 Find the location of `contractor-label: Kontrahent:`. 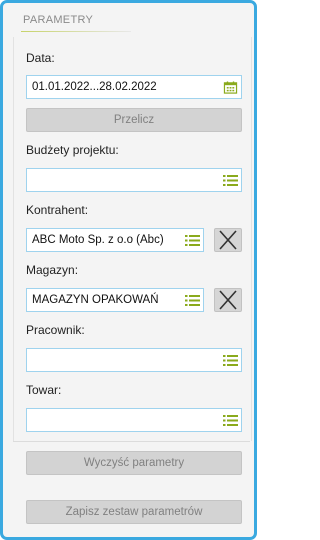

contractor-label: Kontrahent: is located at coordinates (57, 210).